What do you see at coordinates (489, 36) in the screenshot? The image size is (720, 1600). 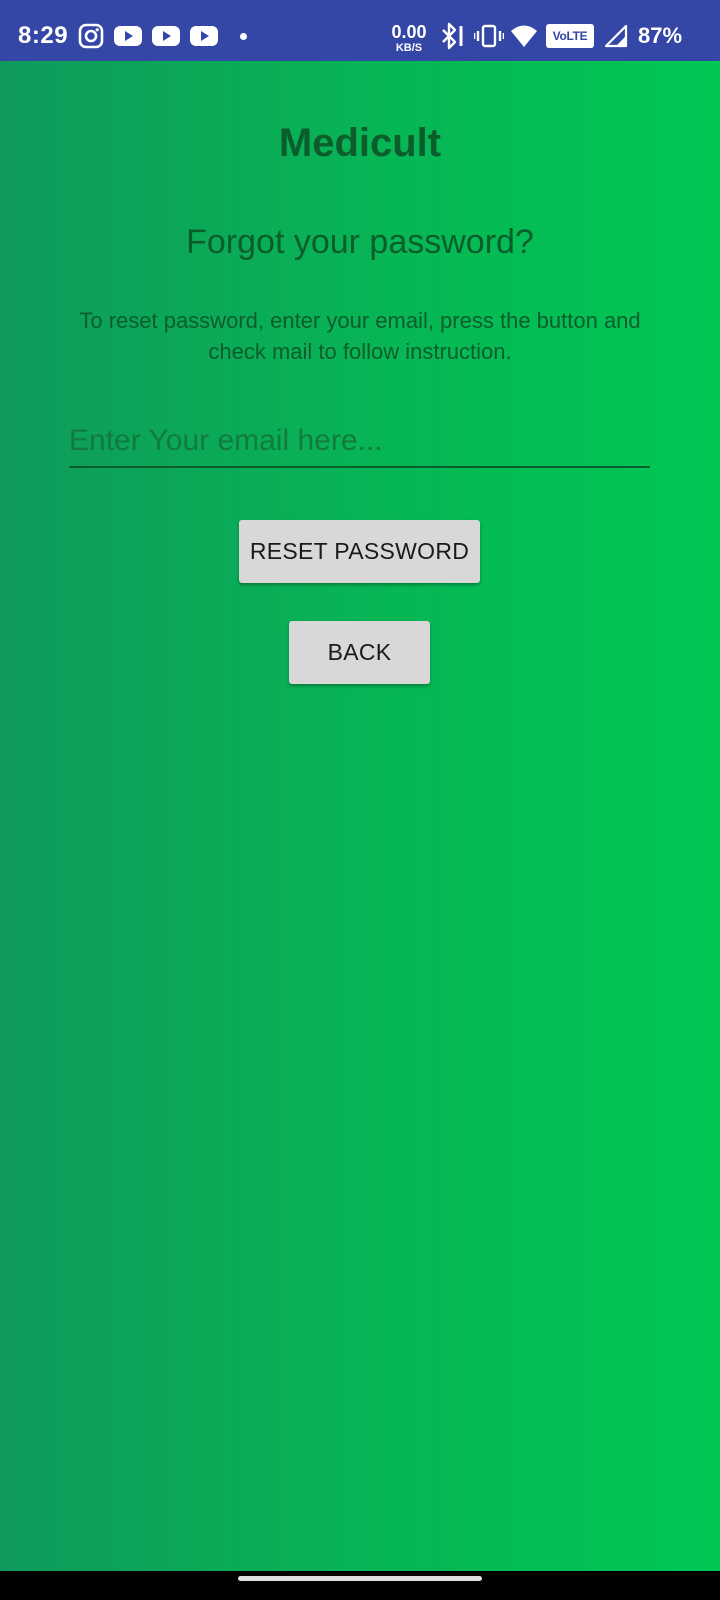 I see `vibrate-icon` at bounding box center [489, 36].